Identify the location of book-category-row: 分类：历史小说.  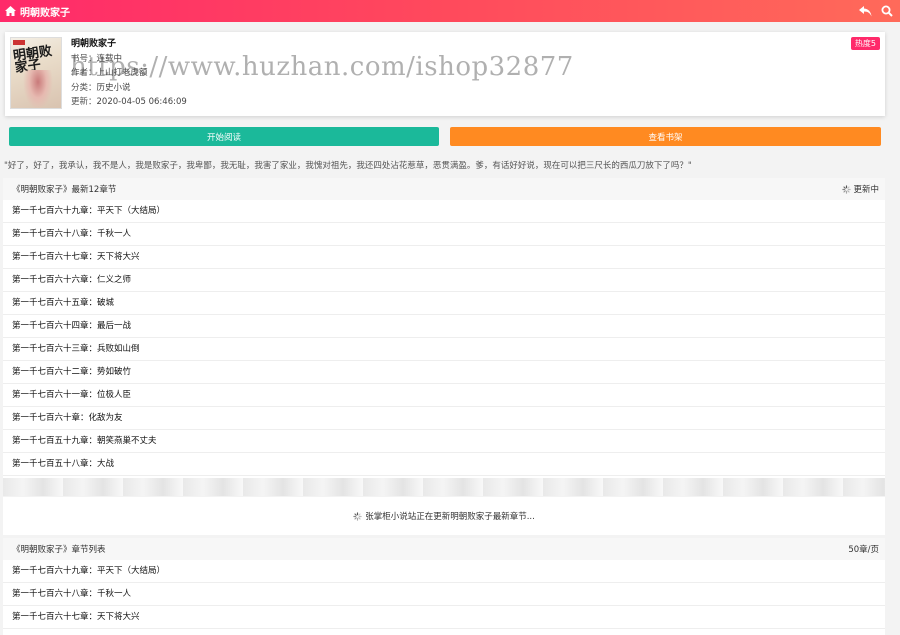
(101, 87).